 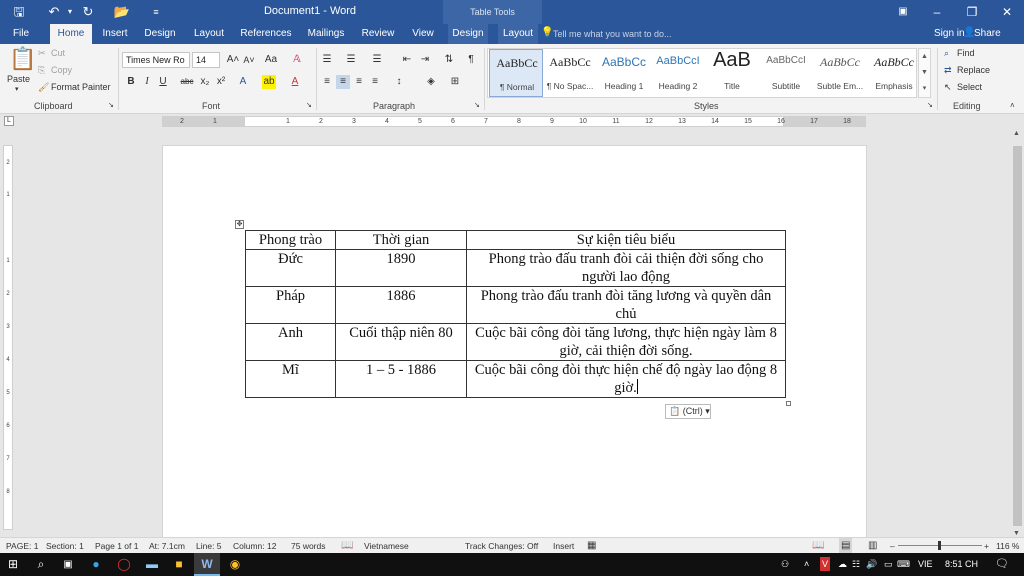 What do you see at coordinates (948, 70) in the screenshot?
I see `replace-icon: ⇄` at bounding box center [948, 70].